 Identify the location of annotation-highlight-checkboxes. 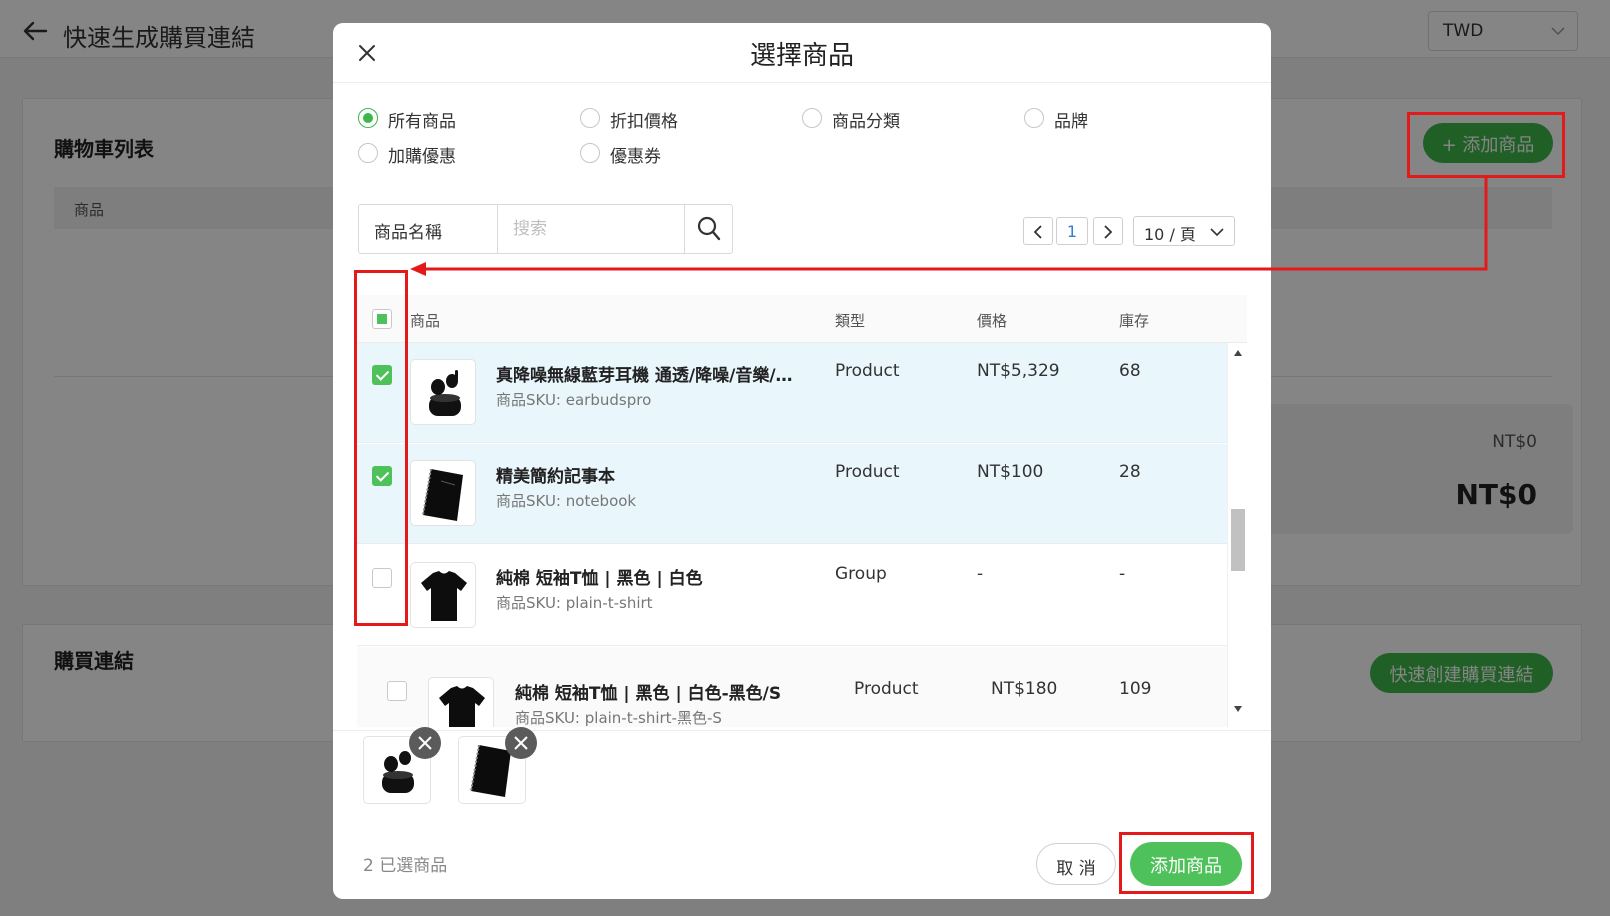
(381, 448).